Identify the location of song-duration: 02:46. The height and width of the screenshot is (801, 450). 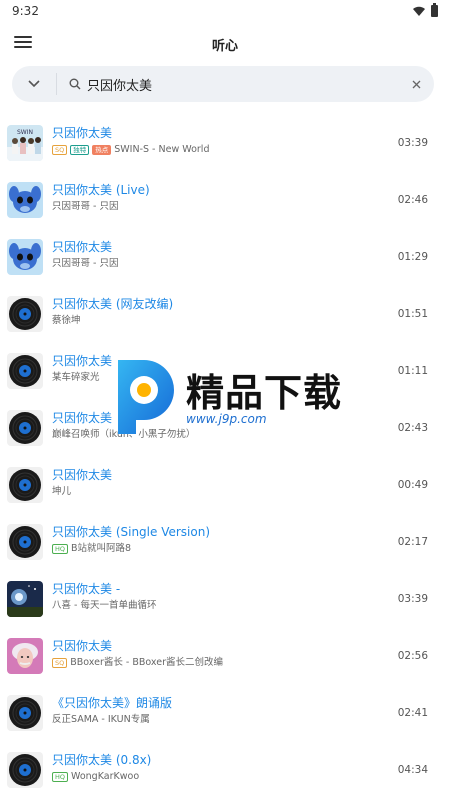
(412, 199).